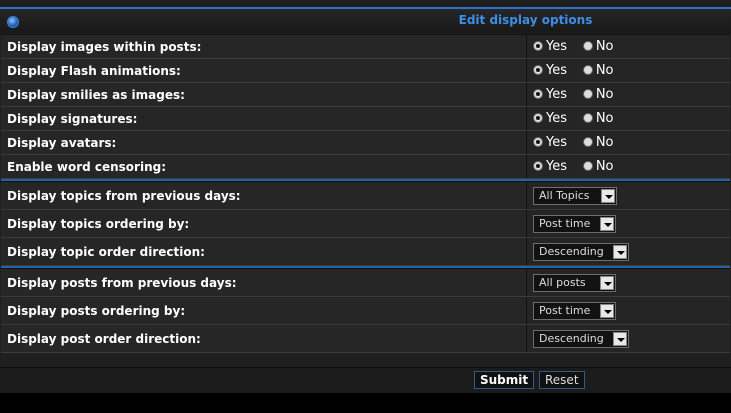  I want to click on radio-yes-signatures, so click(538, 118).